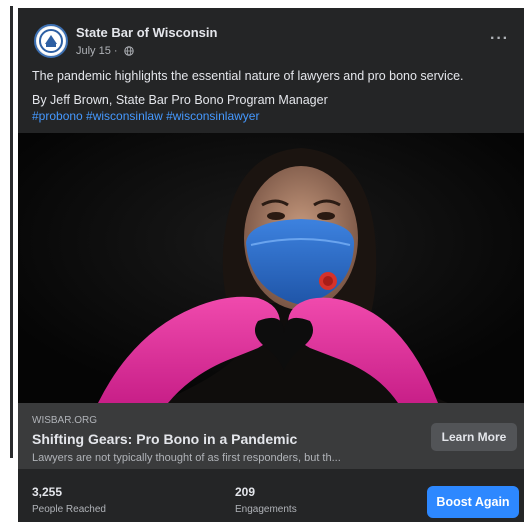  Describe the element at coordinates (47, 492) in the screenshot. I see `people-reached-value: 3,255` at that location.